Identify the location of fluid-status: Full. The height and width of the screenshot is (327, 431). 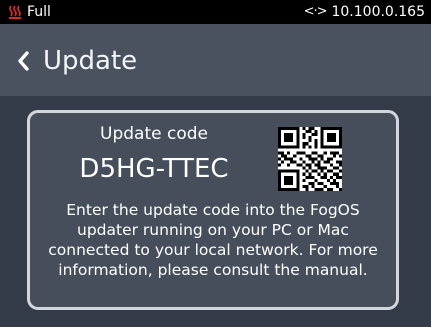
(30, 12).